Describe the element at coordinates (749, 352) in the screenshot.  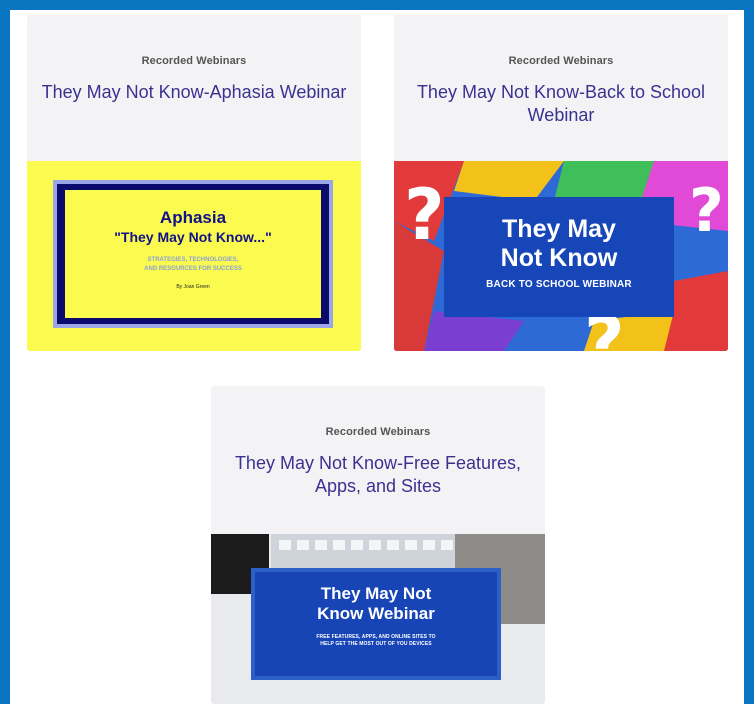
I see `page-frame-right` at that location.